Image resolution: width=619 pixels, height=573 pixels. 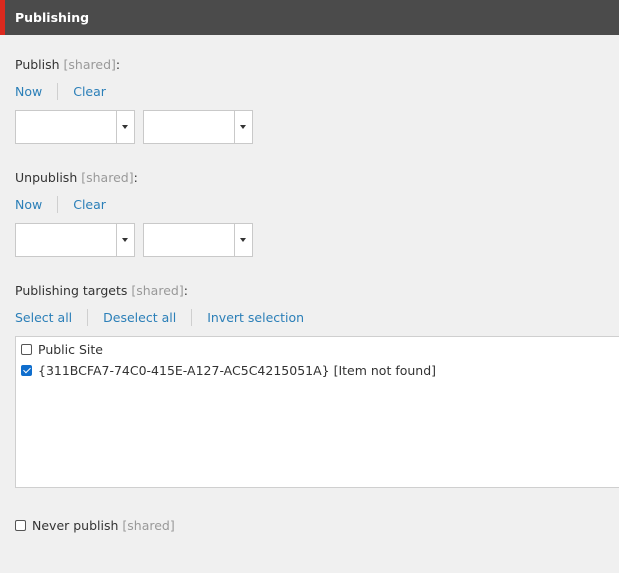 What do you see at coordinates (75, 240) in the screenshot?
I see `unpublish-date-picker` at bounding box center [75, 240].